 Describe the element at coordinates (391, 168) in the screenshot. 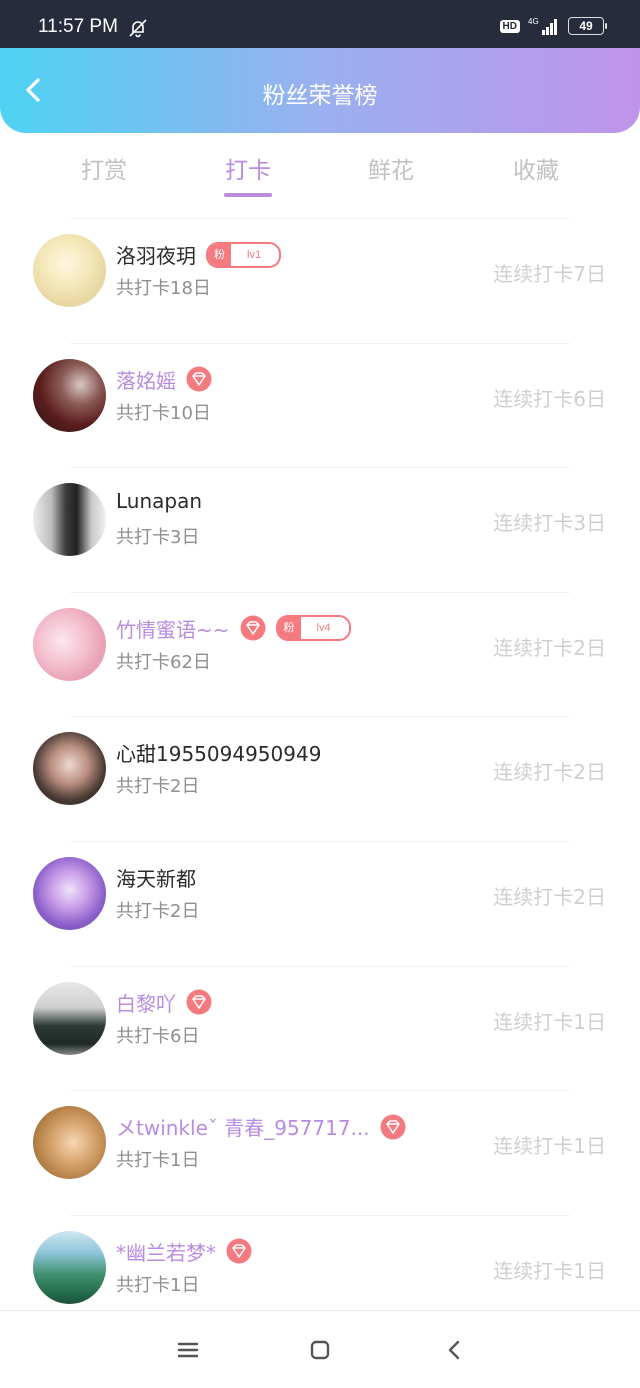

I see `tab-flowers: 鲜花` at that location.